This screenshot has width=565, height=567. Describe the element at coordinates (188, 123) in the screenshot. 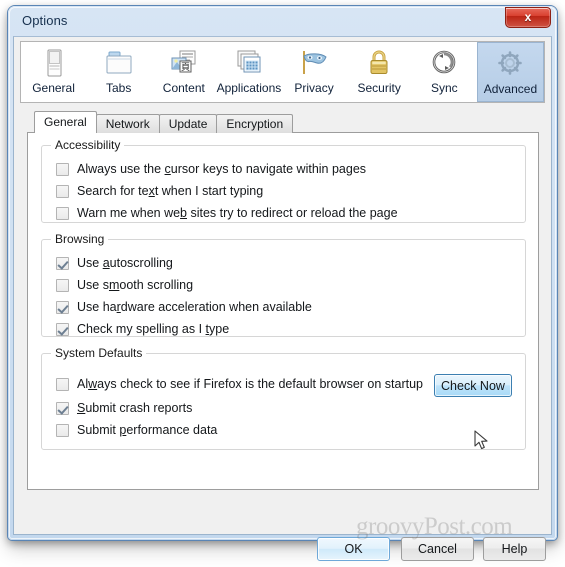

I see `tab-update: Update` at that location.